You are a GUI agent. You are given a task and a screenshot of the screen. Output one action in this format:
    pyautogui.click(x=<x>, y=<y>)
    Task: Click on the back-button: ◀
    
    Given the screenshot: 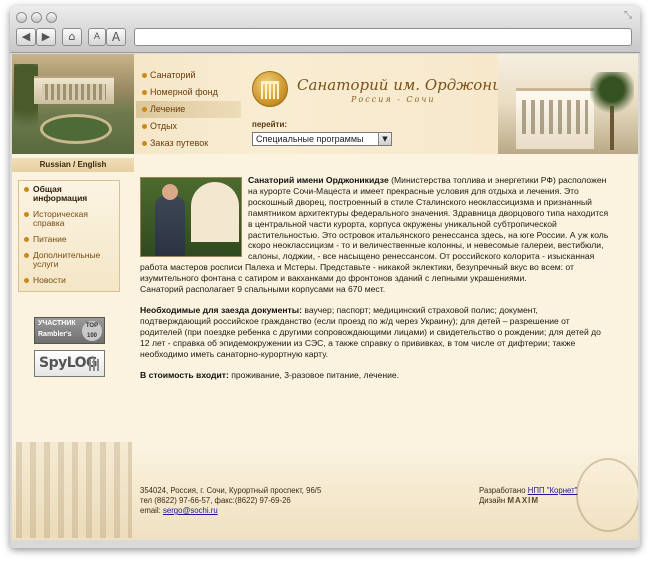 What is the action you would take?
    pyautogui.click(x=26, y=37)
    